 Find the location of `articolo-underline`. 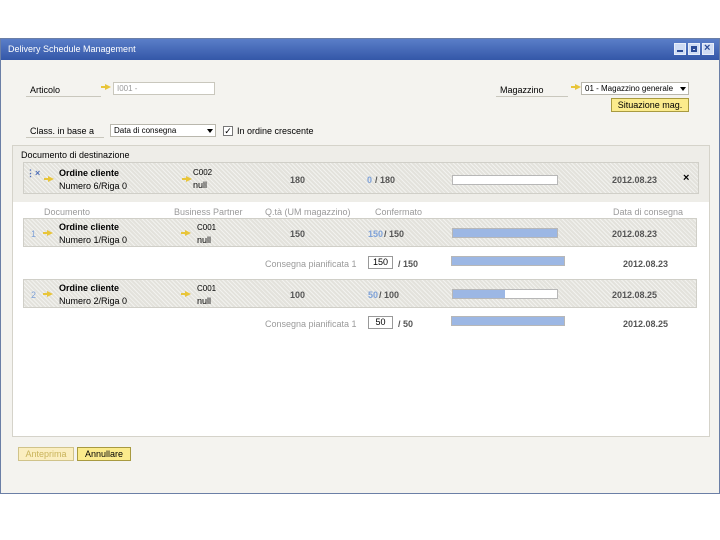

articolo-underline is located at coordinates (63, 96).